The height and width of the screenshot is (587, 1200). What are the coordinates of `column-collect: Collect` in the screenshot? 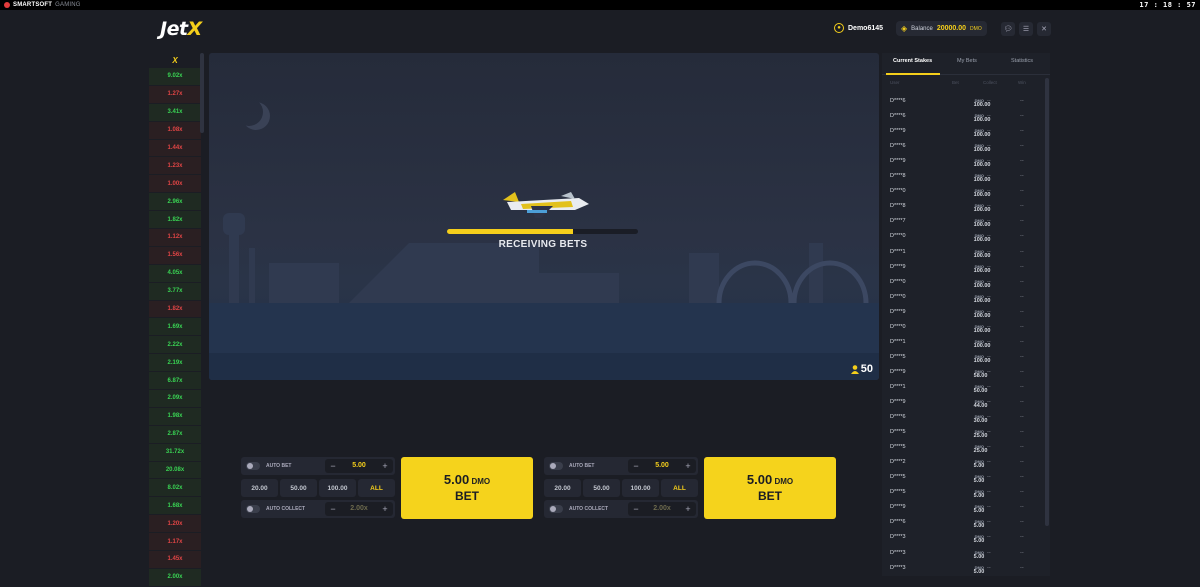 It's located at (990, 82).